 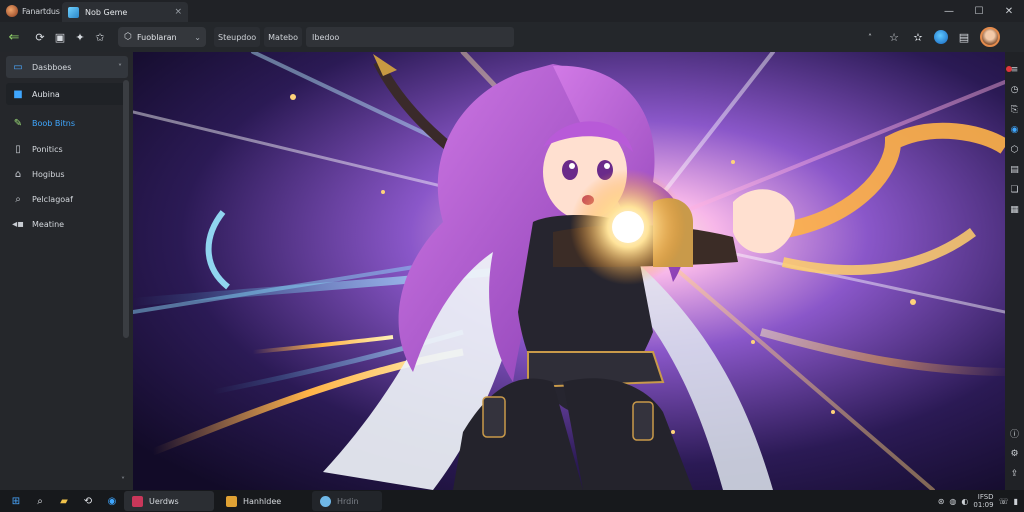 I want to click on brush-icon: ✎, so click(x=18, y=123).